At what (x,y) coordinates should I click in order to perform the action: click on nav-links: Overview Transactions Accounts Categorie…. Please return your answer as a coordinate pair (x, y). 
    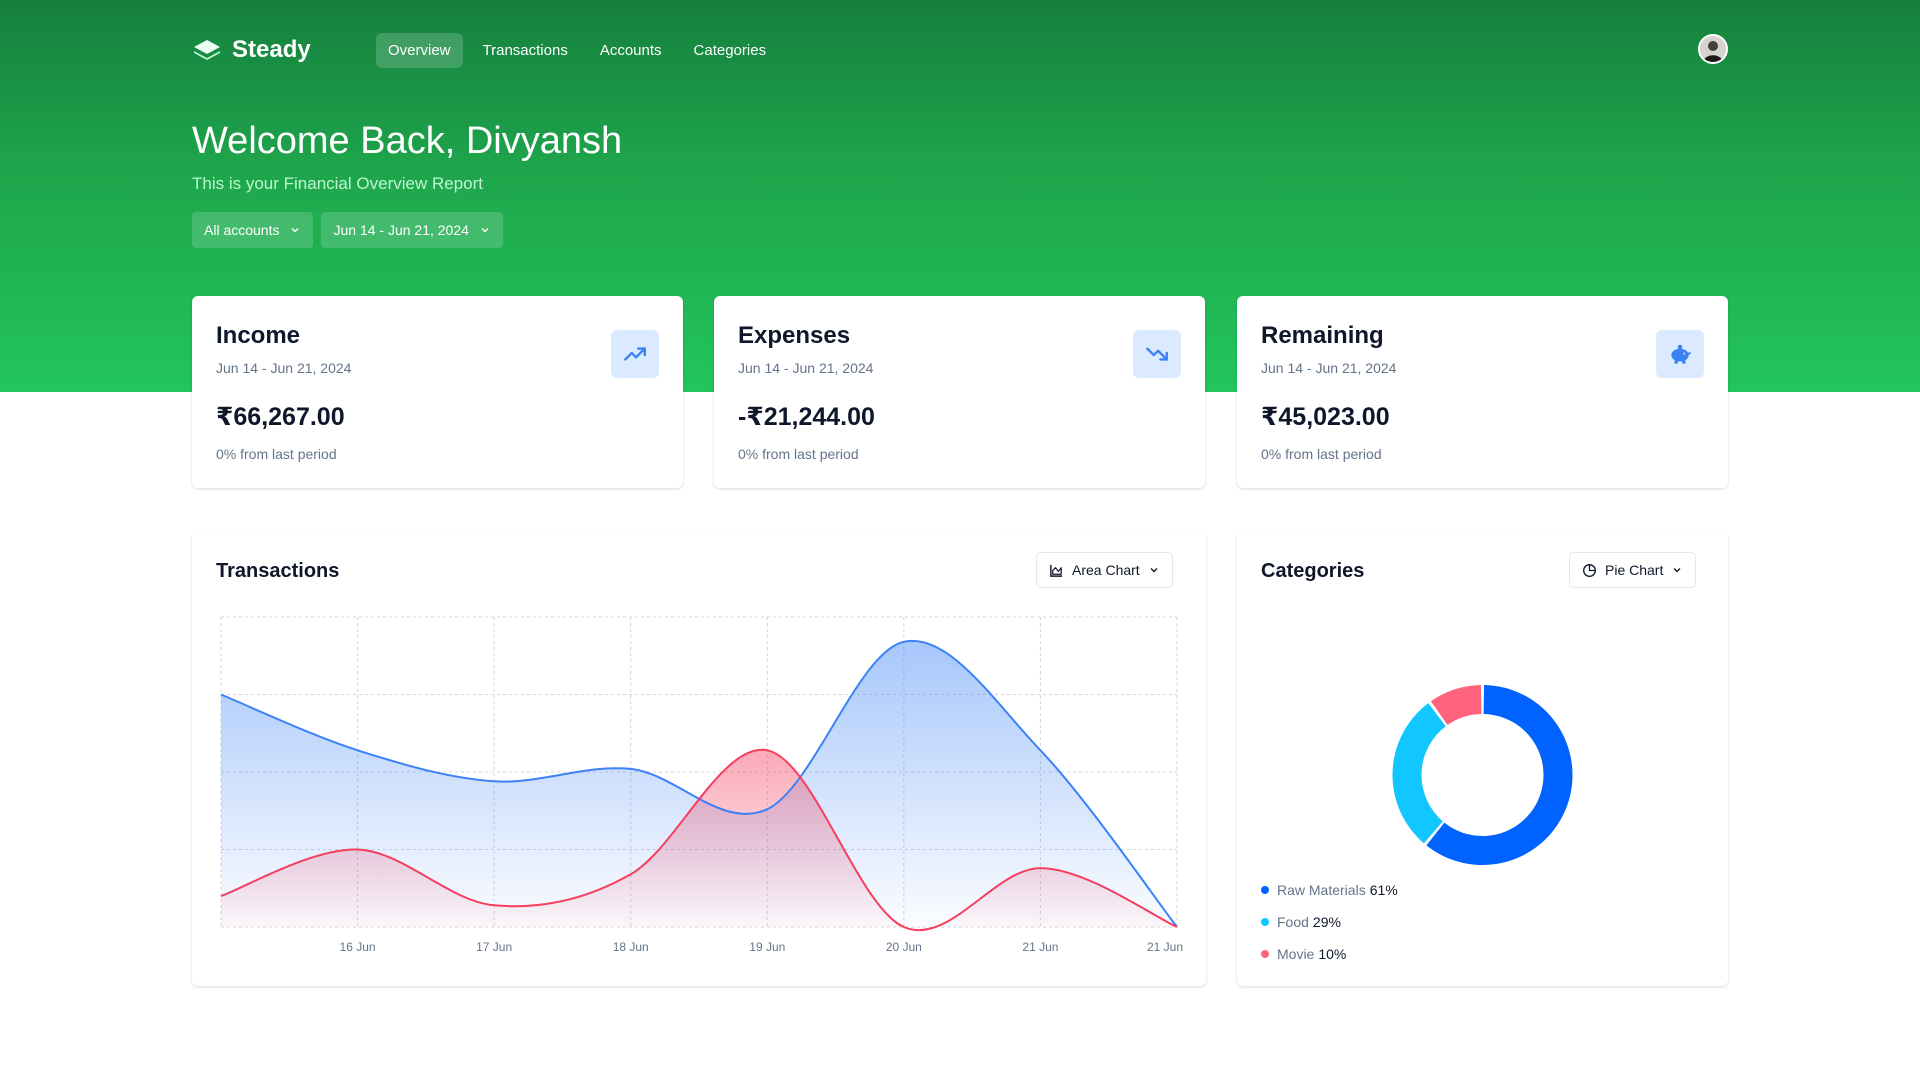
    Looking at the image, I should click on (577, 50).